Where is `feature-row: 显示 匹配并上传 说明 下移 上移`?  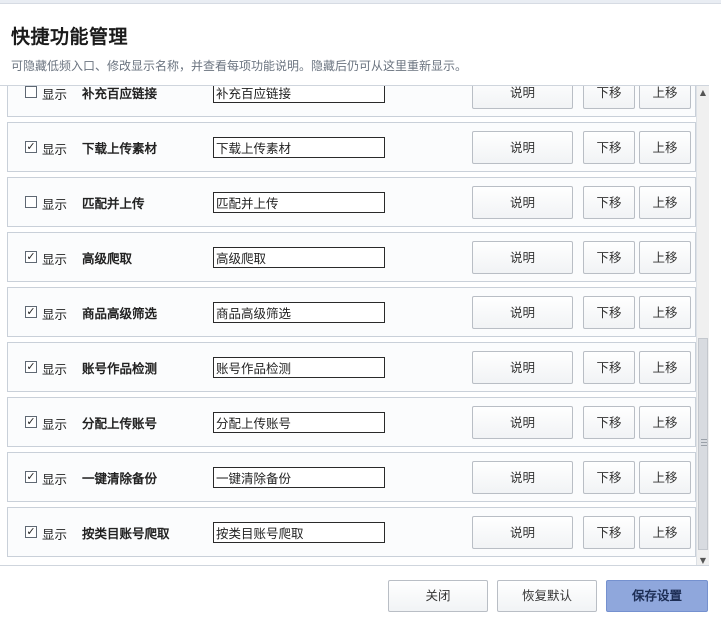 feature-row: 显示 匹配并上传 说明 下移 上移 is located at coordinates (351, 202).